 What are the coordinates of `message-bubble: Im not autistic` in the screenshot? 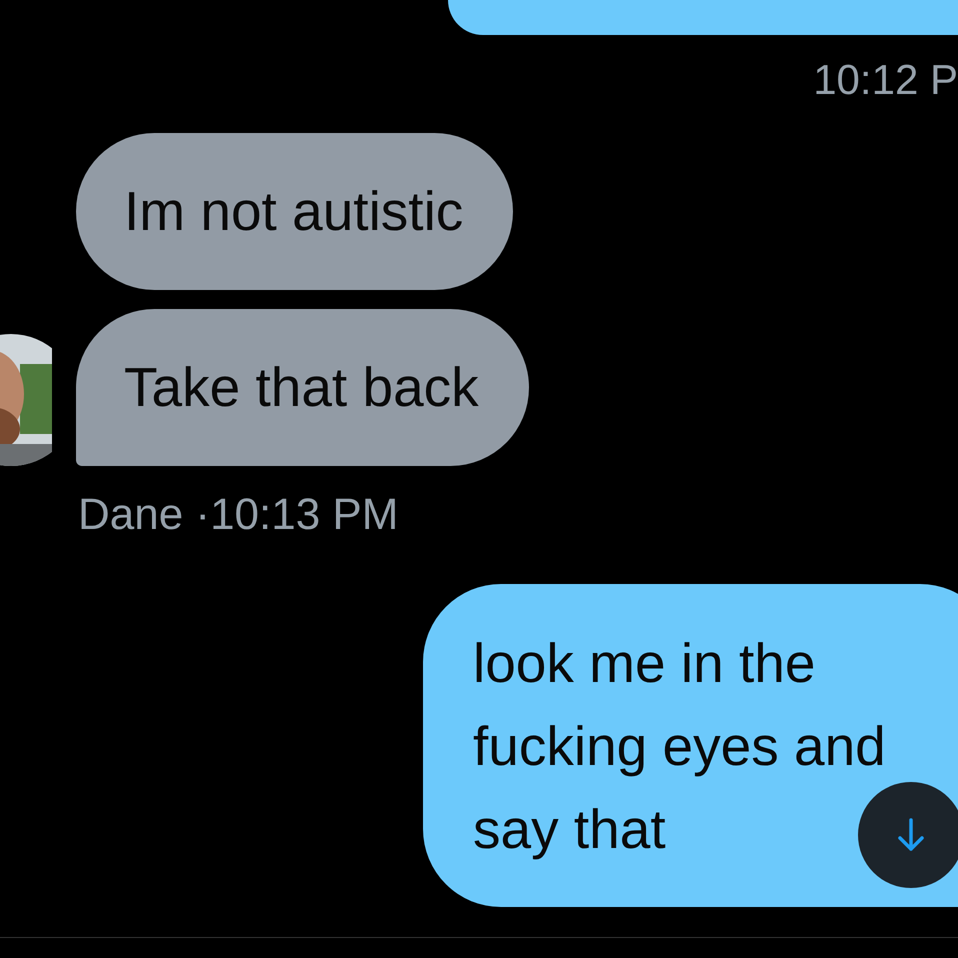 It's located at (295, 211).